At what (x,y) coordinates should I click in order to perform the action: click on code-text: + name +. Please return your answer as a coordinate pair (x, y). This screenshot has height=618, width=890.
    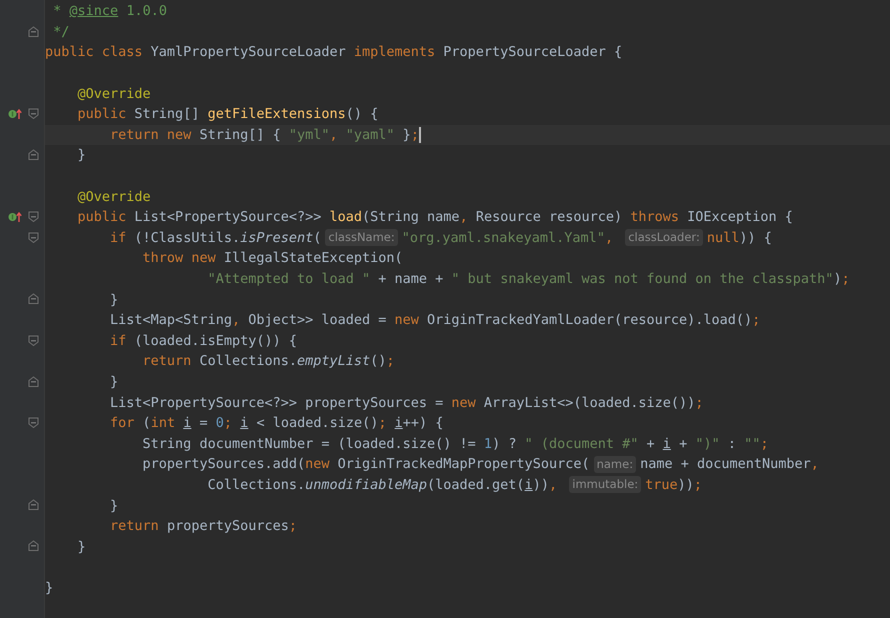
    Looking at the image, I should click on (411, 279).